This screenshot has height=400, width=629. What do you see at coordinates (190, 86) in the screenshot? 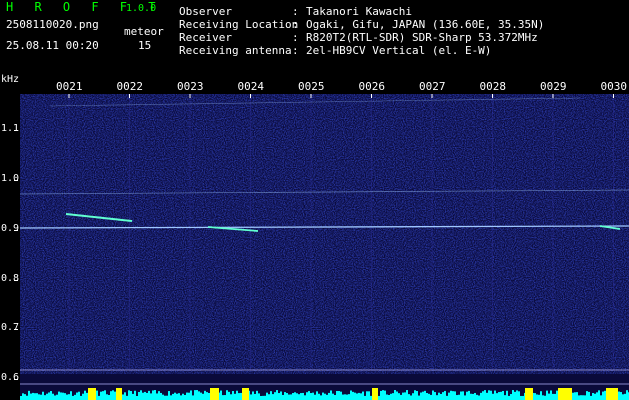
I see `time-tick-label: 0023` at bounding box center [190, 86].